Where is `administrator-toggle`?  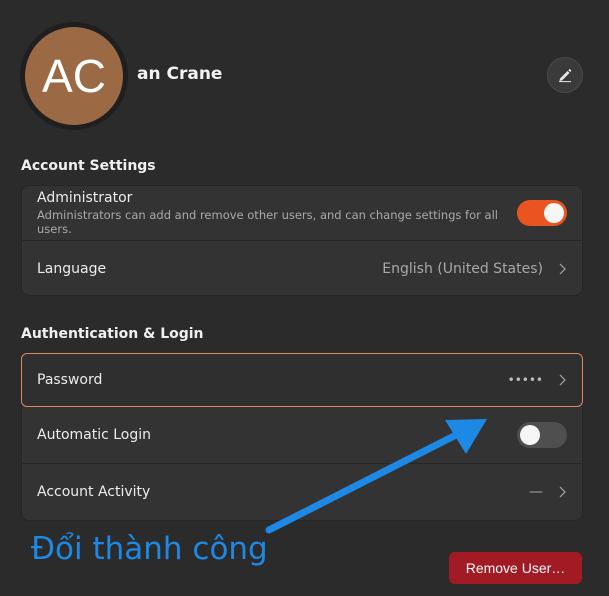
administrator-toggle is located at coordinates (542, 213).